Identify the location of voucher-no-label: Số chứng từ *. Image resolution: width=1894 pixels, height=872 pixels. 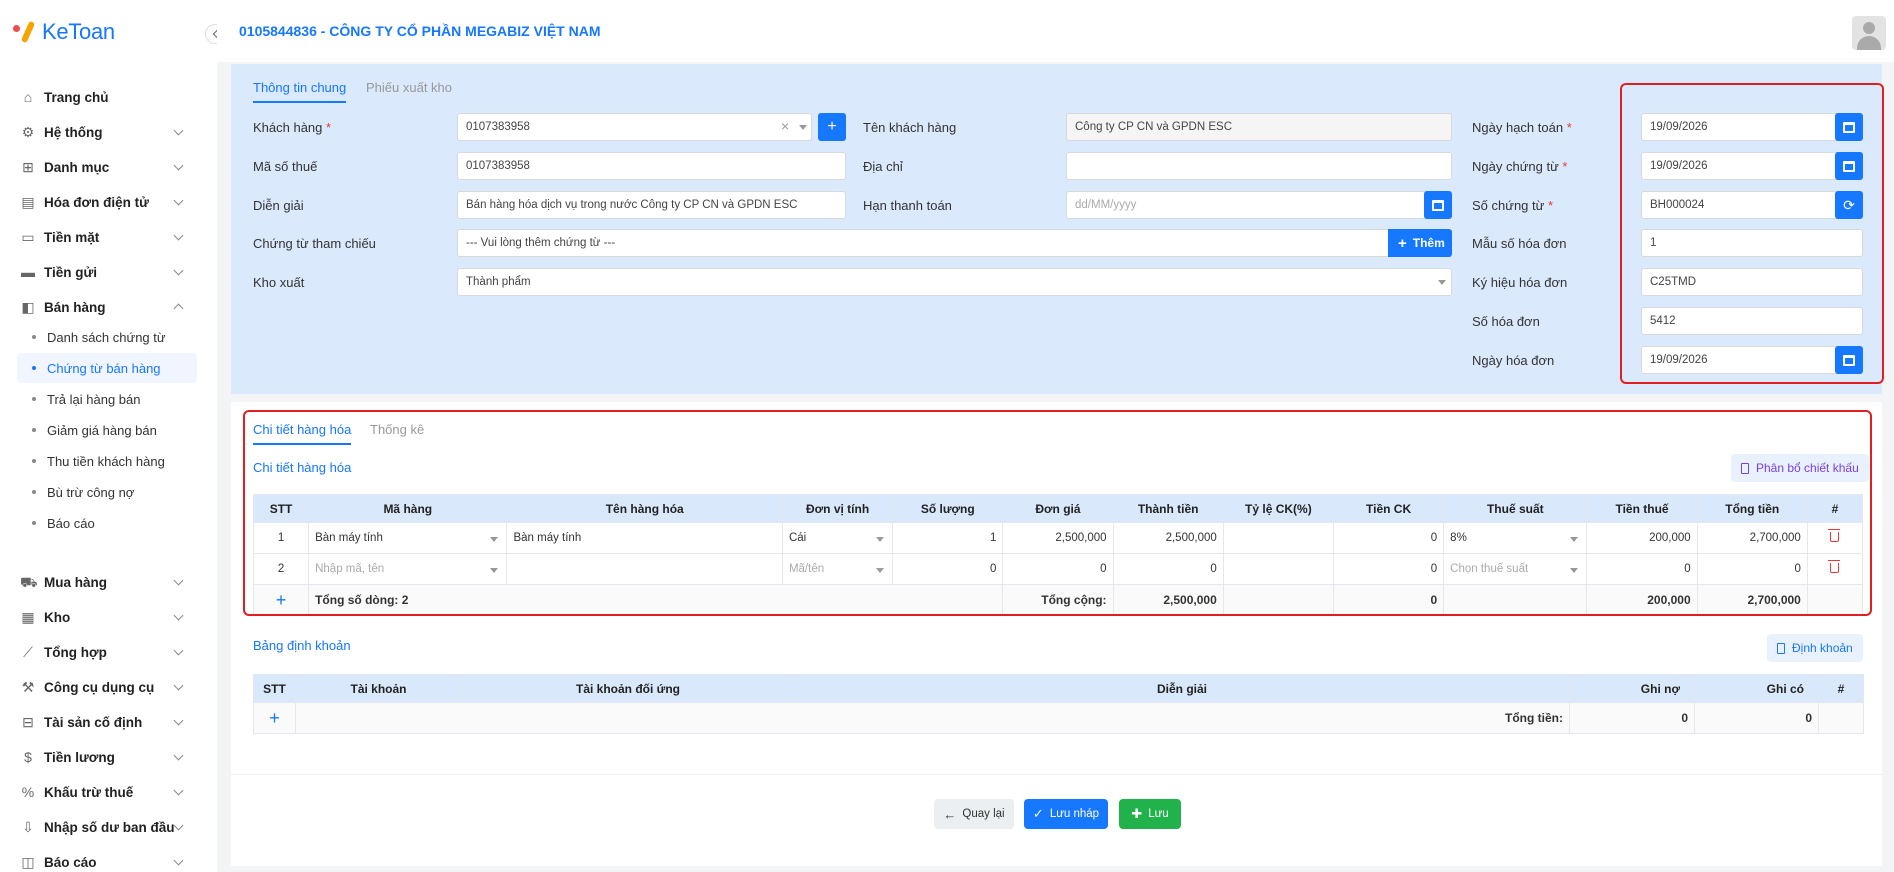
(1513, 205).